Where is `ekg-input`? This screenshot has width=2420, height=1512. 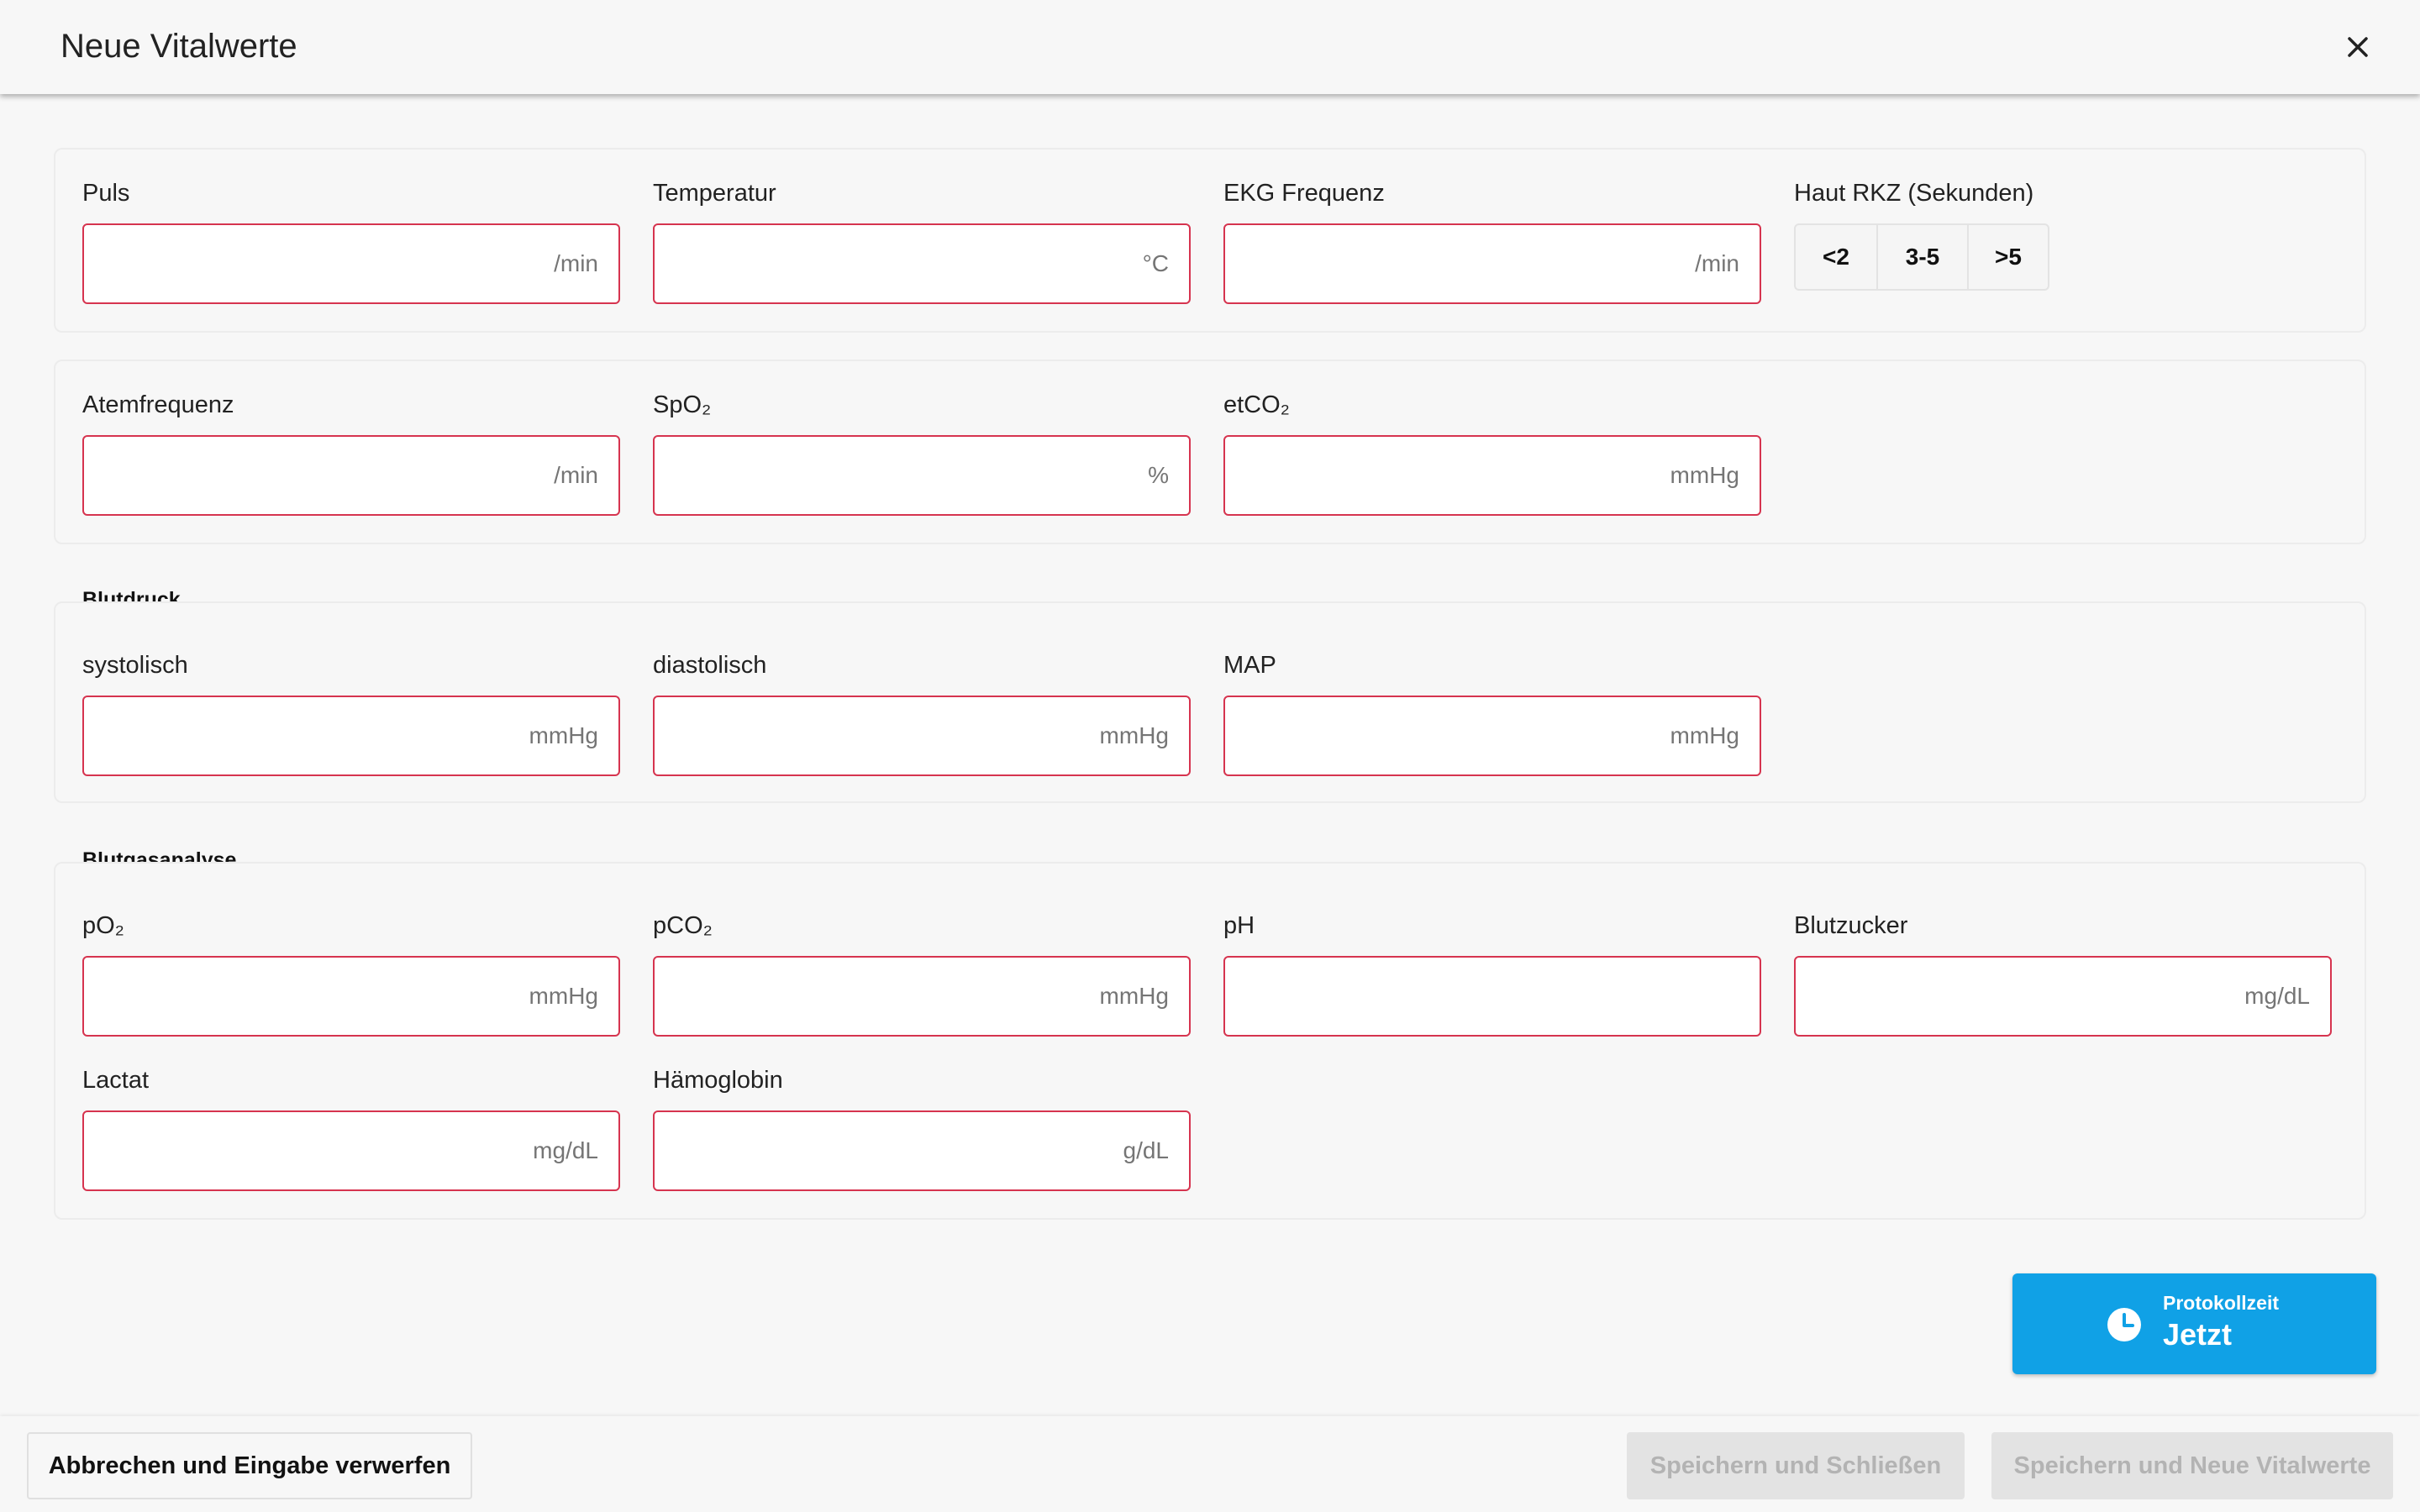
ekg-input is located at coordinates (1493, 263).